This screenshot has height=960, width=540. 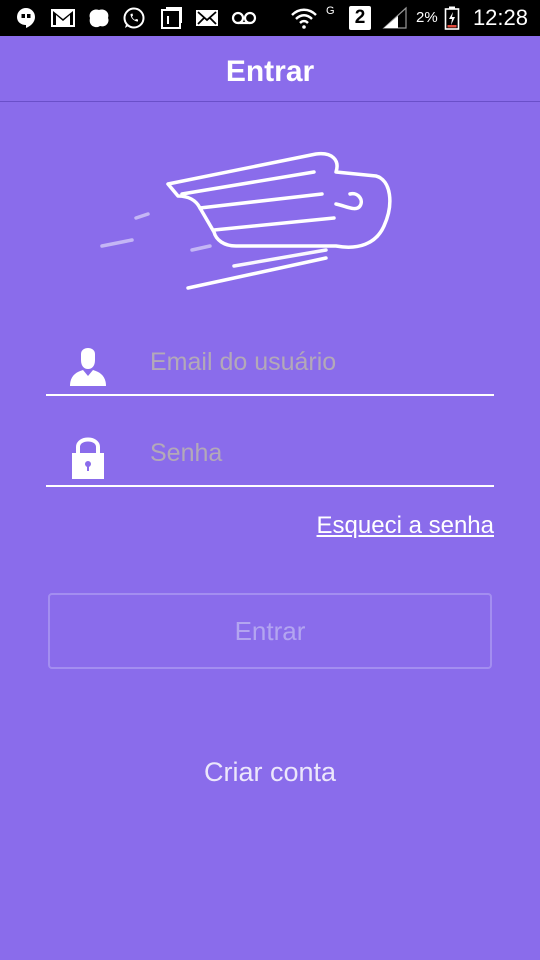 What do you see at coordinates (171, 18) in the screenshot?
I see `screenshot-icon` at bounding box center [171, 18].